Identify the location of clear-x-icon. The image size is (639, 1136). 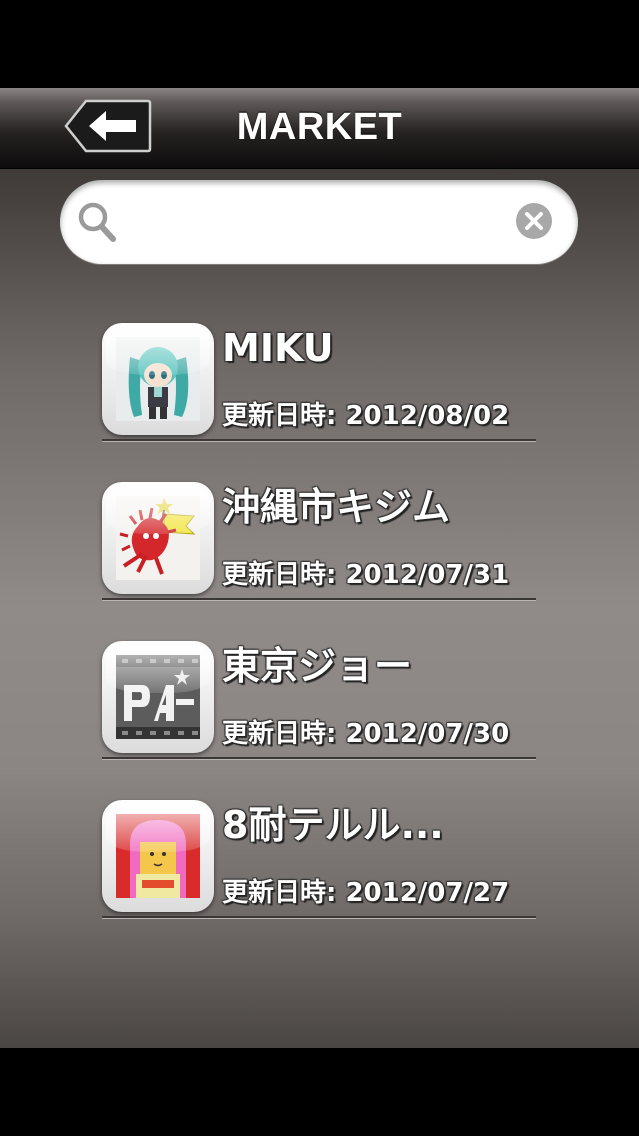
(534, 221).